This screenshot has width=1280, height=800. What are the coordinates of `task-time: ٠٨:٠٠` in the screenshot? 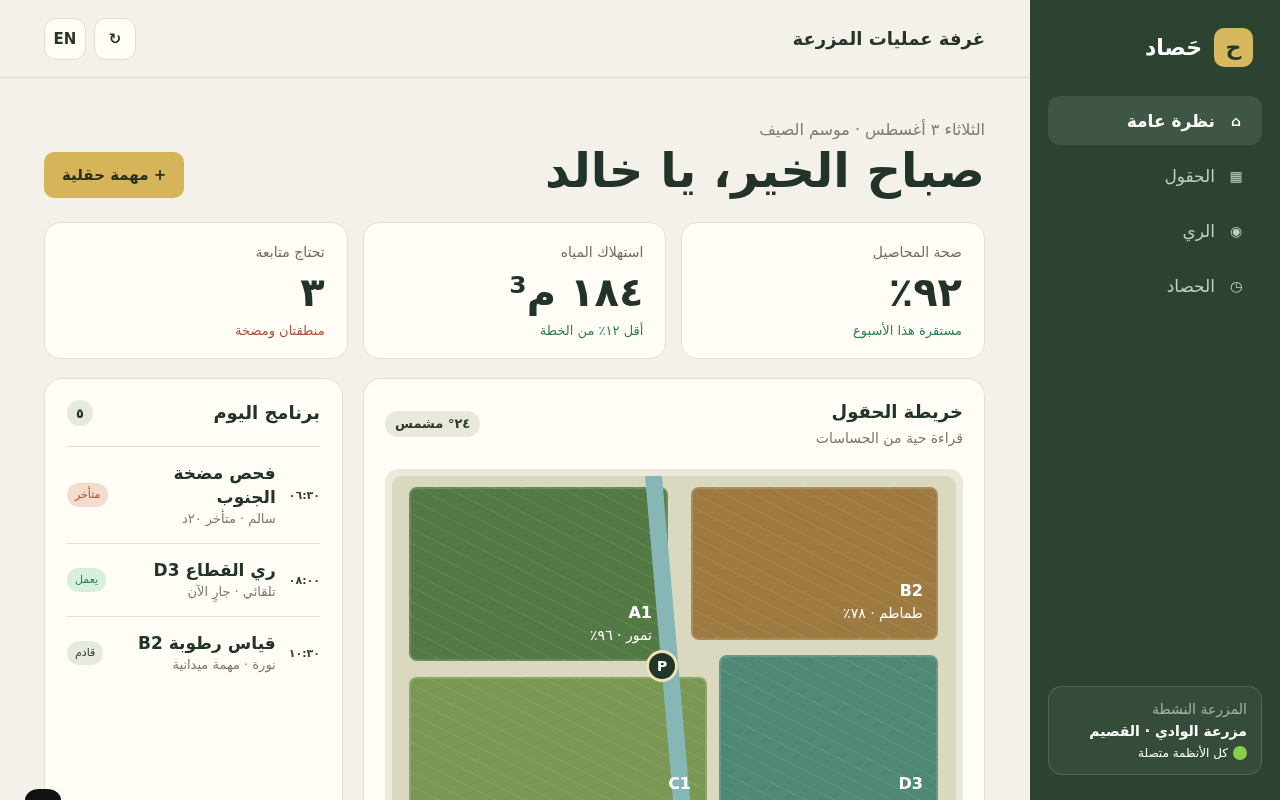 It's located at (304, 580).